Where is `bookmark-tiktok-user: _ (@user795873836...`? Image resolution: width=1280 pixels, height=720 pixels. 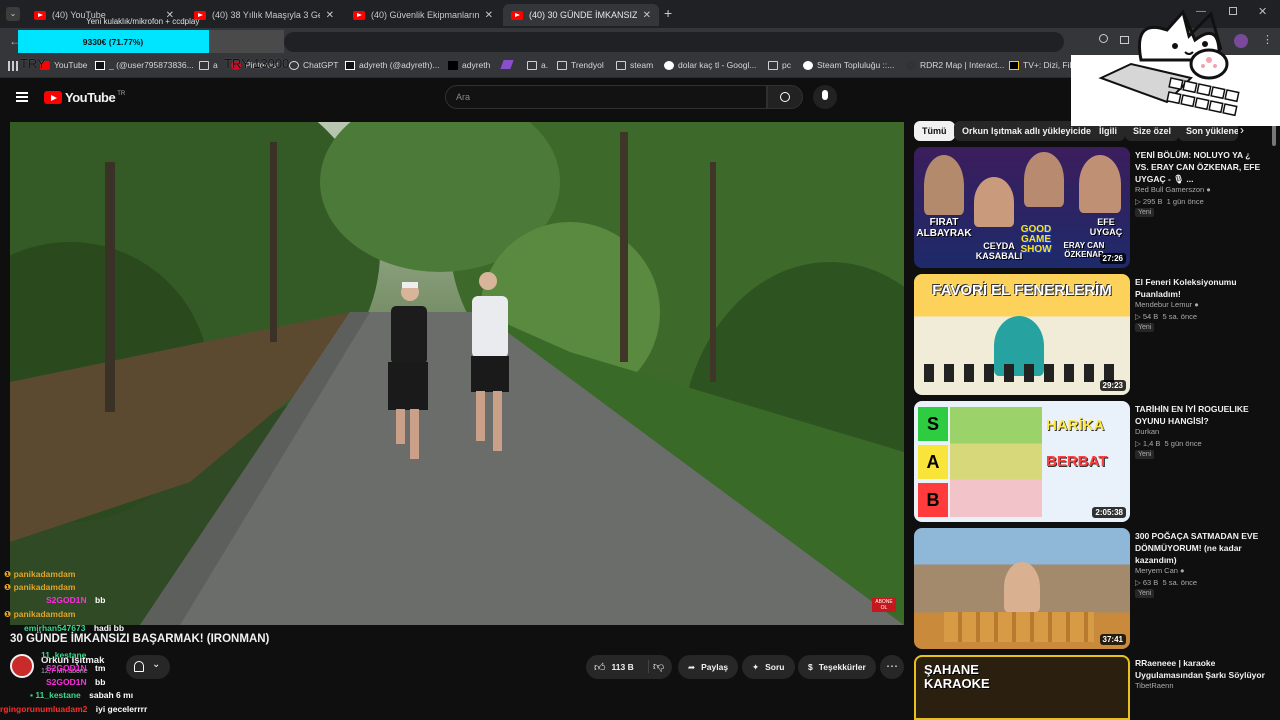 bookmark-tiktok-user: _ (@user795873836... is located at coordinates (144, 65).